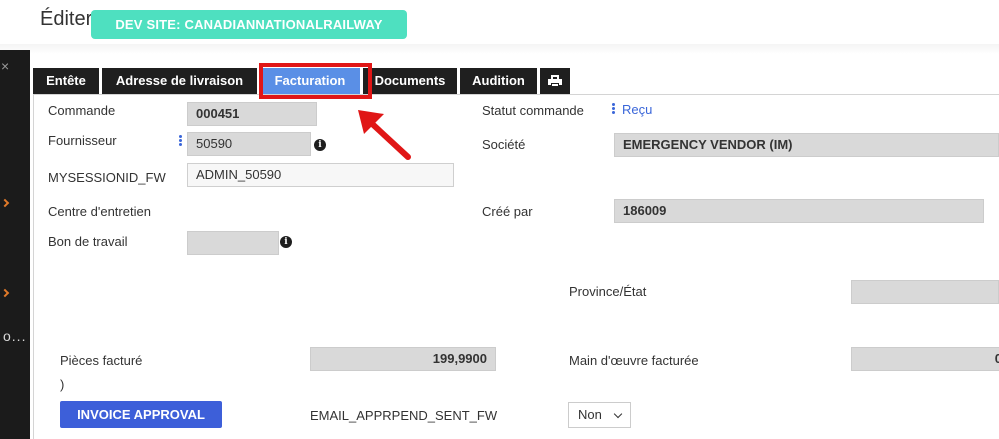  Describe the element at coordinates (504, 144) in the screenshot. I see `societe-label: Société` at that location.